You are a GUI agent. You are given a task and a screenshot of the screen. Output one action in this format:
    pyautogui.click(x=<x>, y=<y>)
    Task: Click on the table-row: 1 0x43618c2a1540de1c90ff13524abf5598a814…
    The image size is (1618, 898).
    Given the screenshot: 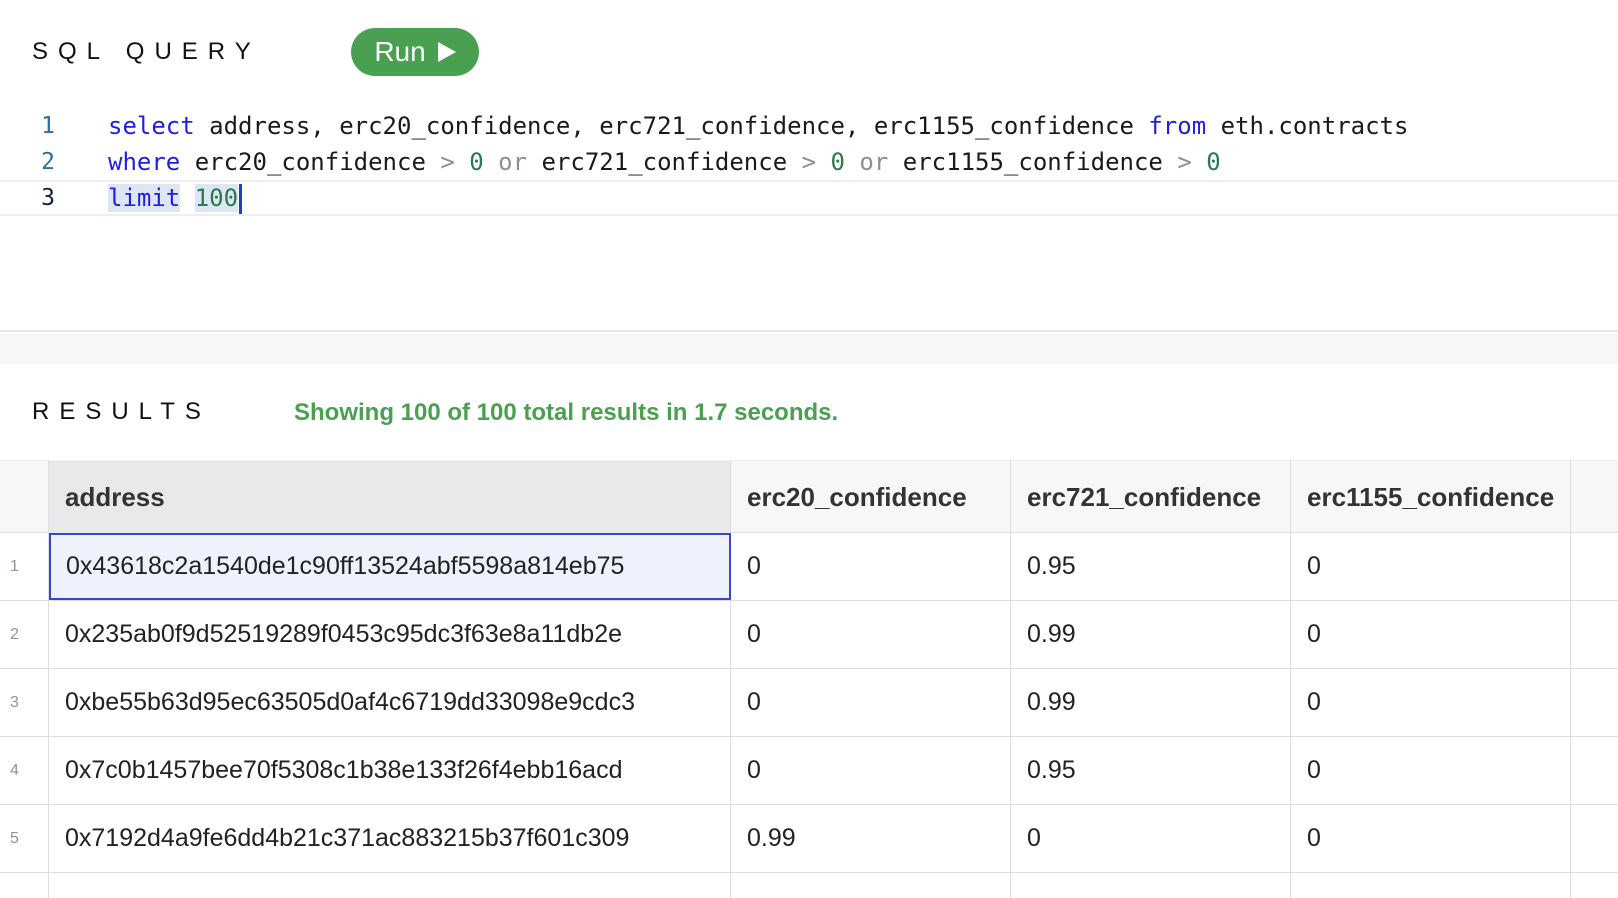 What is the action you would take?
    pyautogui.click(x=809, y=567)
    